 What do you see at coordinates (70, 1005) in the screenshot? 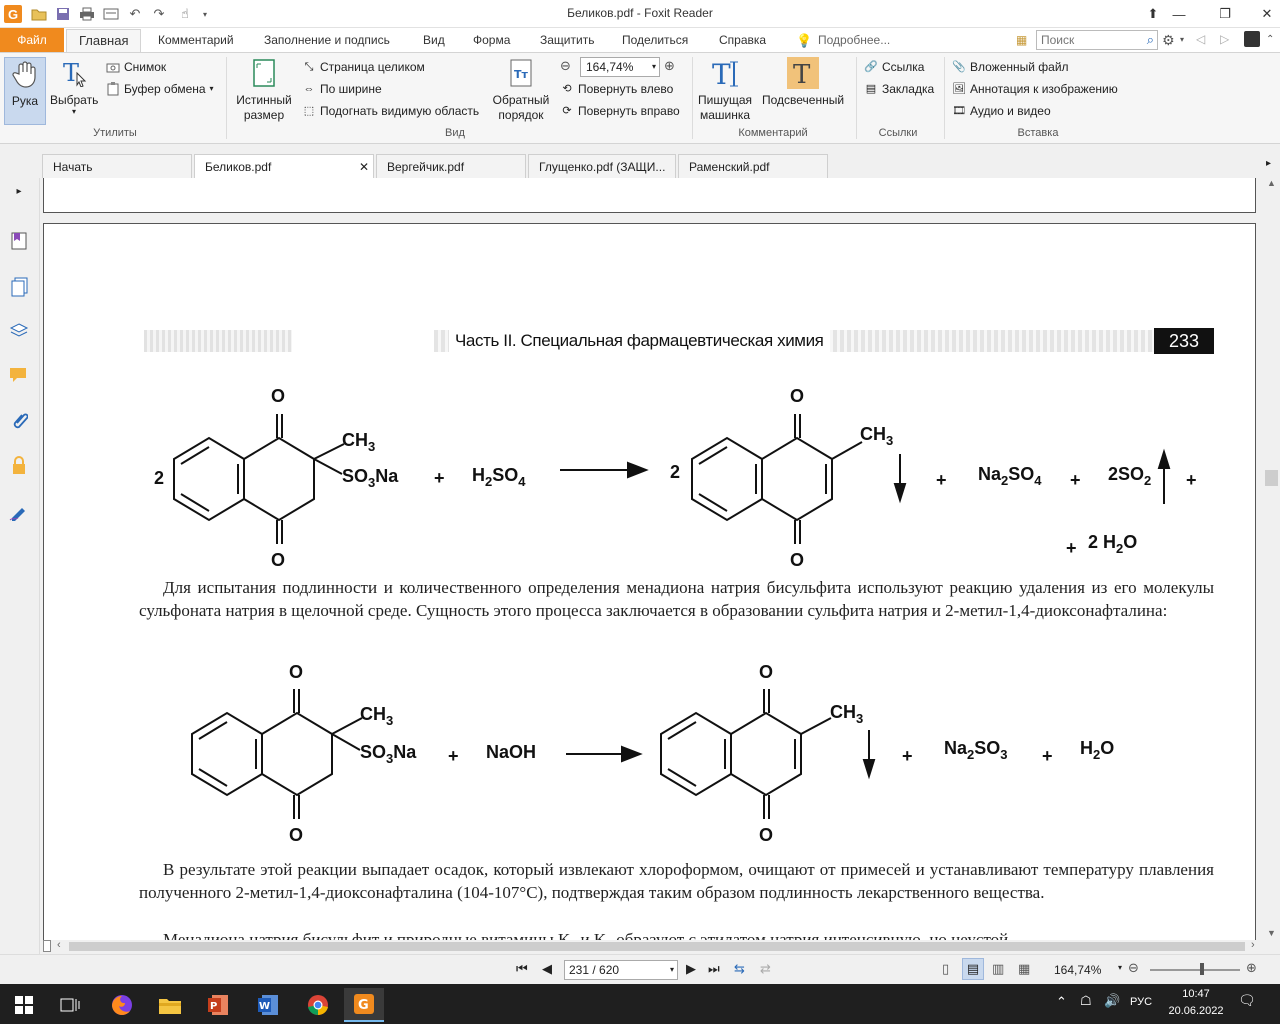
I see `task-view-icon` at bounding box center [70, 1005].